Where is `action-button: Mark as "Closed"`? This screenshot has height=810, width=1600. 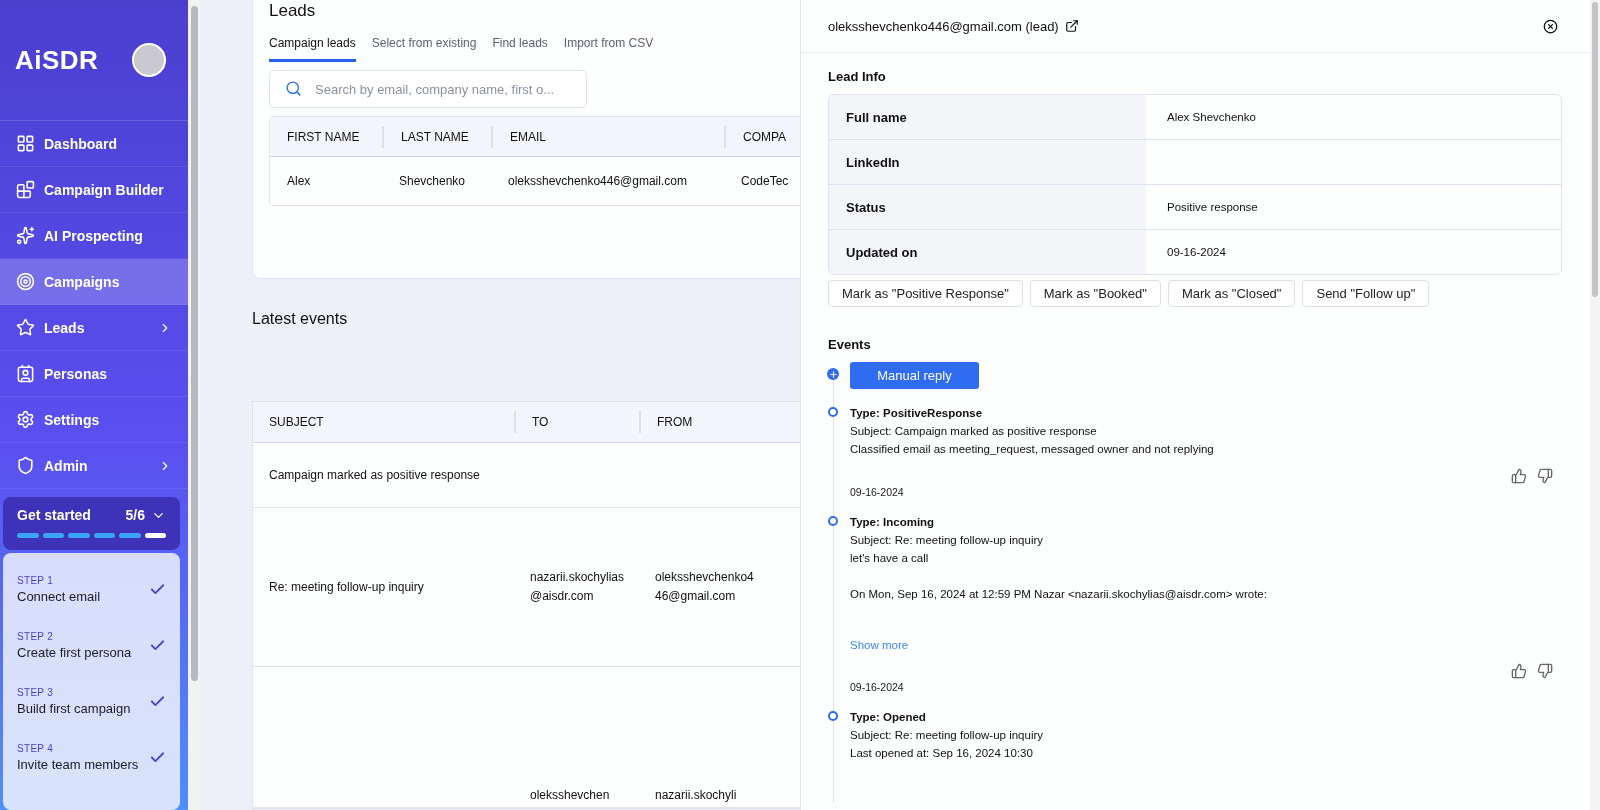 action-button: Mark as "Closed" is located at coordinates (1231, 293).